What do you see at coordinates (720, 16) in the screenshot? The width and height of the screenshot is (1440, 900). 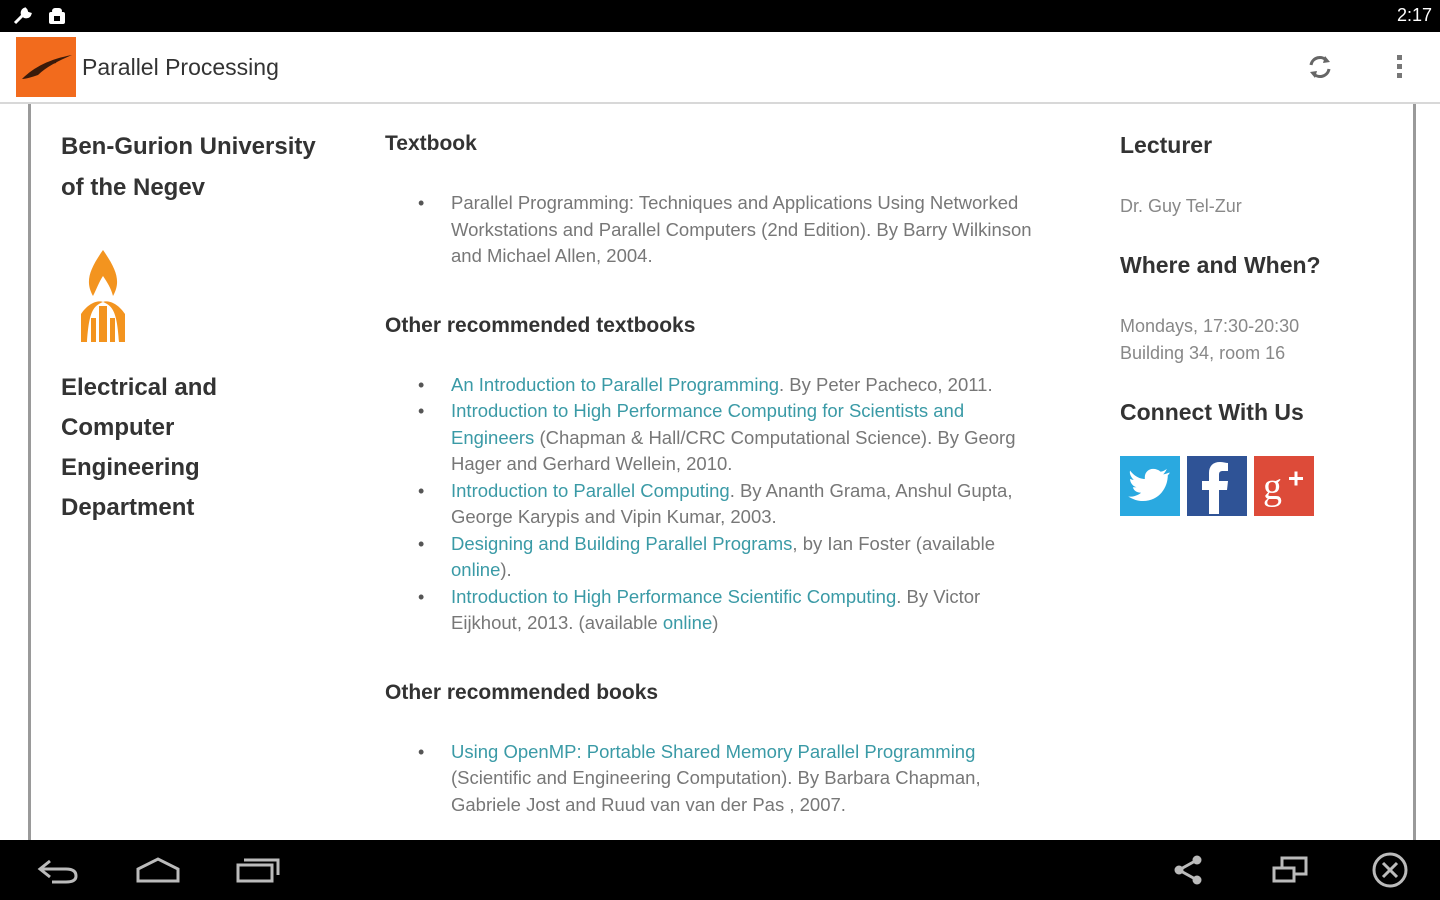 I see `status-bar: 2:17` at bounding box center [720, 16].